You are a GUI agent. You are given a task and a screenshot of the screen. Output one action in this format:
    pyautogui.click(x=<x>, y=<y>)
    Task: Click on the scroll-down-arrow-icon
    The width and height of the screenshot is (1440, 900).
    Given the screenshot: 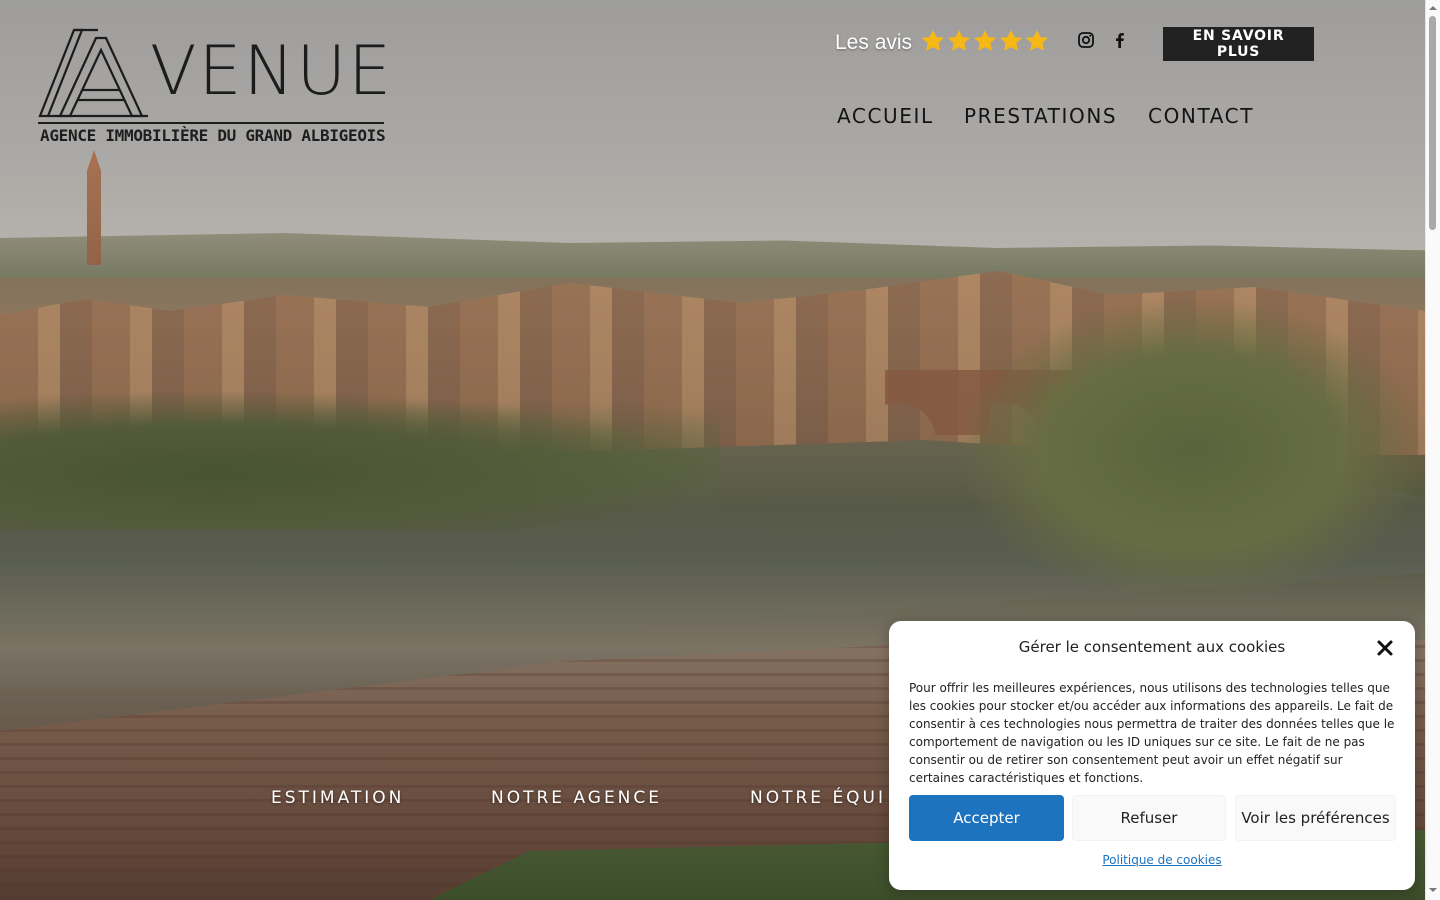 What is the action you would take?
    pyautogui.click(x=1433, y=890)
    